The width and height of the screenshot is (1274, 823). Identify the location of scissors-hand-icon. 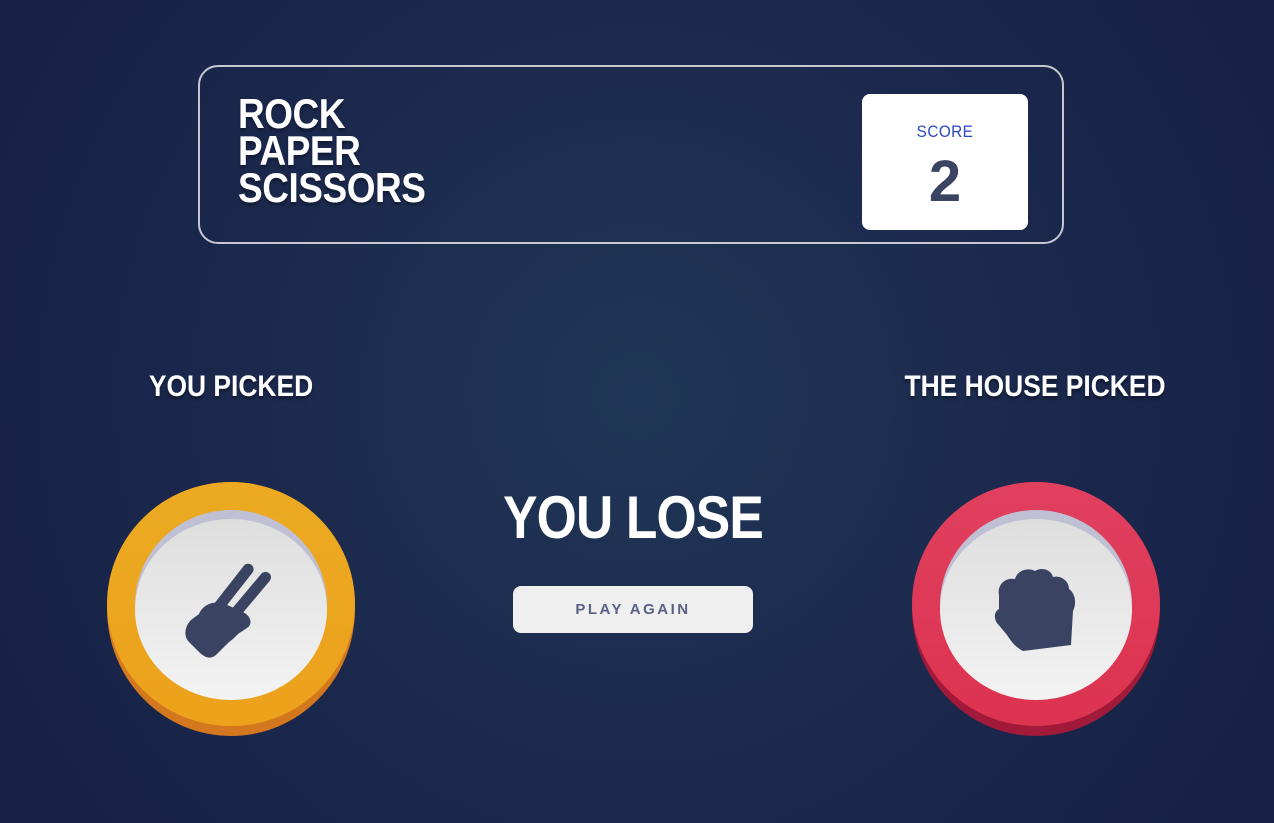
(231, 610).